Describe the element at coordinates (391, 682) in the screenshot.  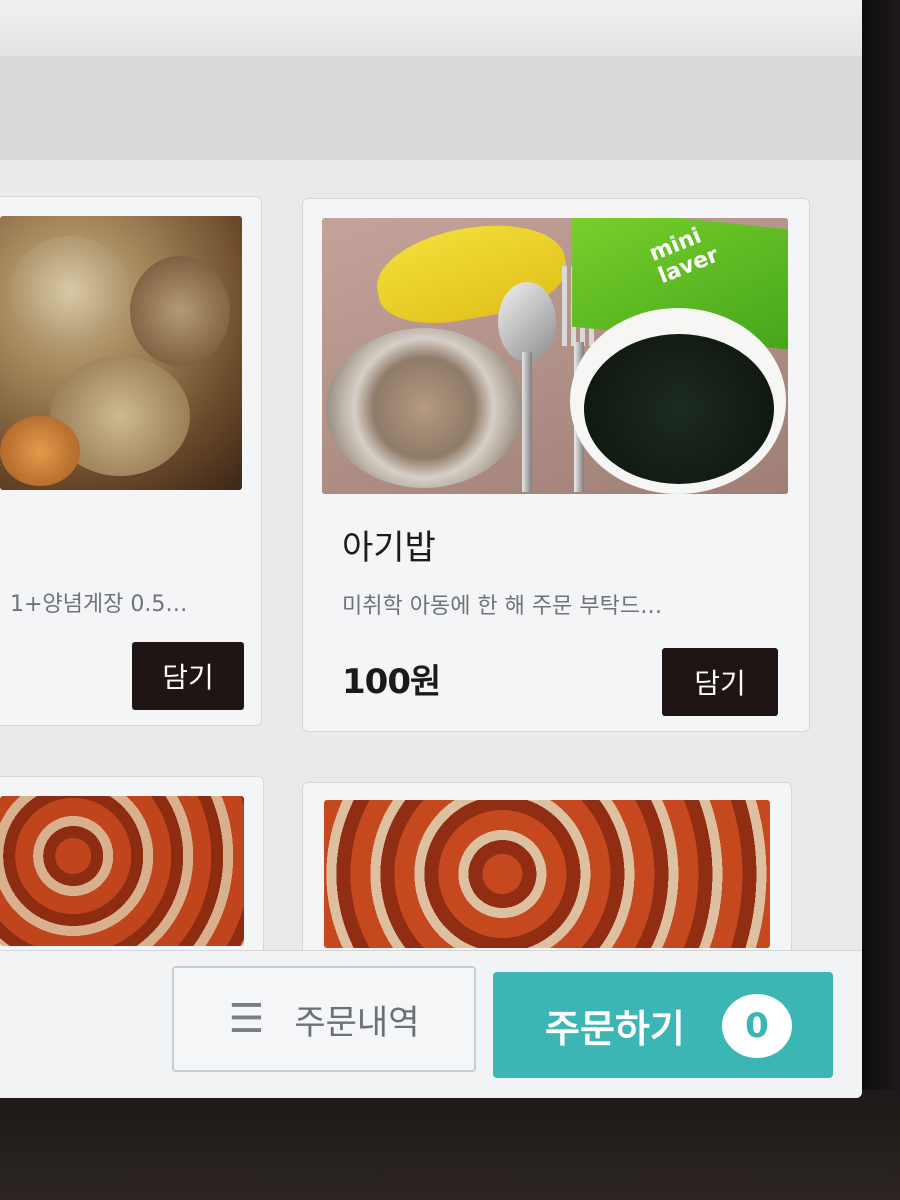
I see `menu-item-price: 100원` at that location.